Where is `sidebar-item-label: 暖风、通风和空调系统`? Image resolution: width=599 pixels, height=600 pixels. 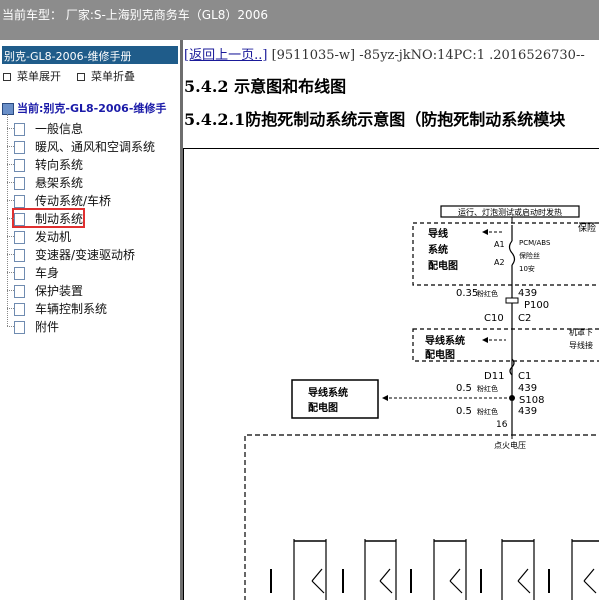 sidebar-item-label: 暖风、通风和空调系统 is located at coordinates (95, 147).